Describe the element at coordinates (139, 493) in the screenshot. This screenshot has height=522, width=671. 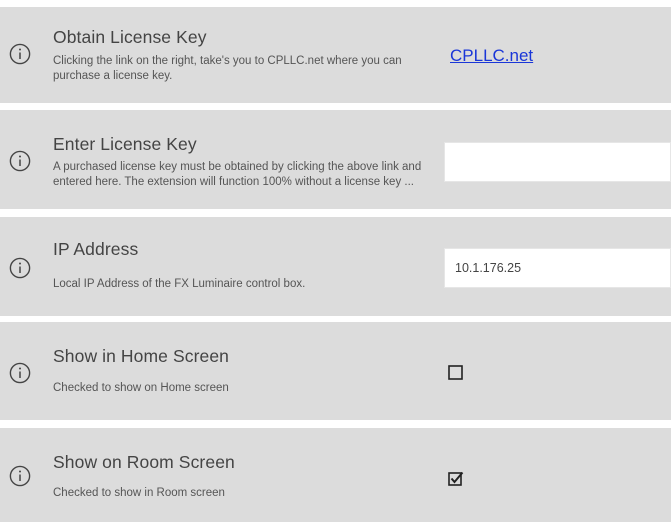
I see `setting-description-line1: Checked to show in Room screen` at that location.